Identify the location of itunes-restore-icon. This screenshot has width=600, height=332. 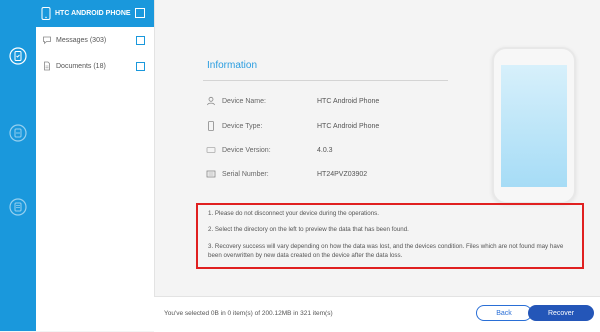
(18, 133).